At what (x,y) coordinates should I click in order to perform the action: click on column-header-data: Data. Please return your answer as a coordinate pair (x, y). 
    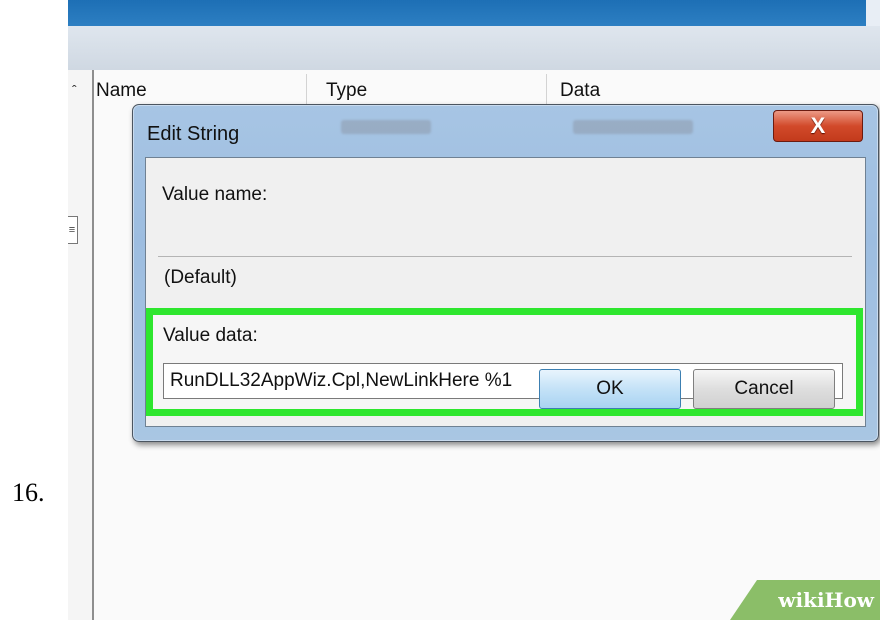
    Looking at the image, I should click on (580, 91).